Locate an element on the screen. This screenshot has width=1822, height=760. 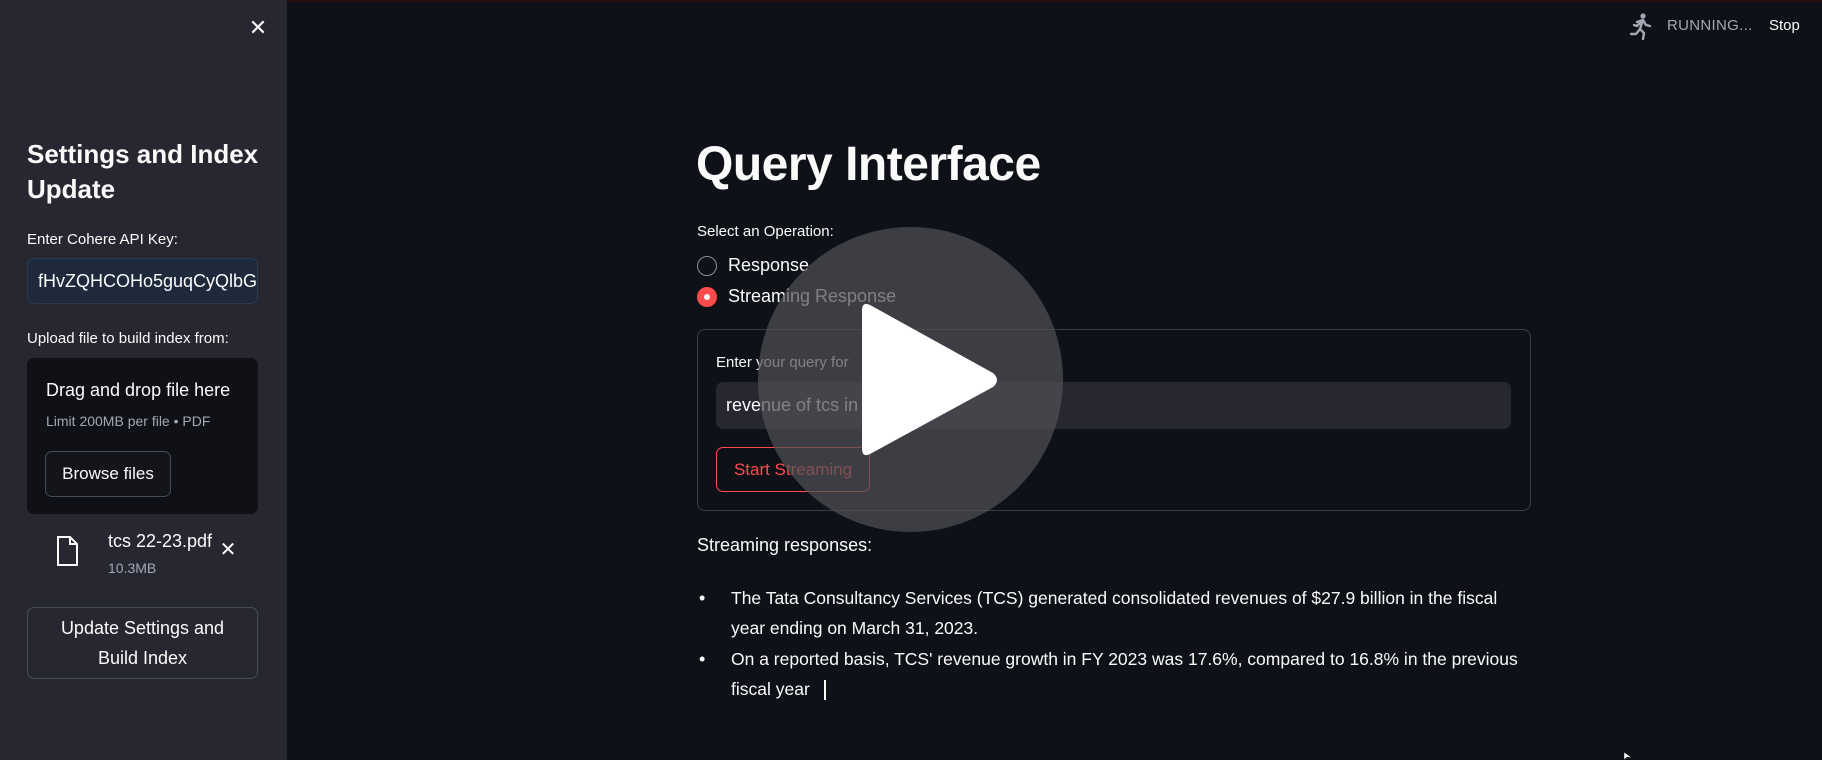
upload-label: Upload file to build index from: is located at coordinates (128, 338).